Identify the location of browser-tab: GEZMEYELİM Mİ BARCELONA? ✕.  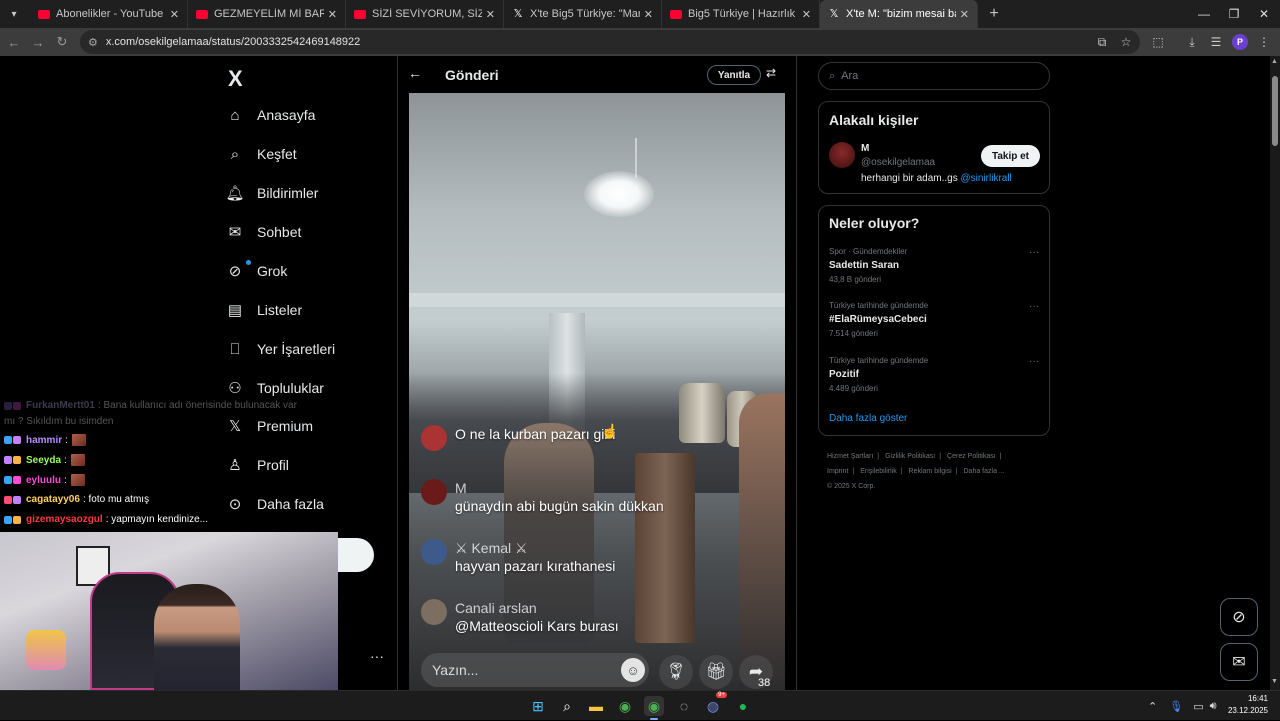
(267, 14).